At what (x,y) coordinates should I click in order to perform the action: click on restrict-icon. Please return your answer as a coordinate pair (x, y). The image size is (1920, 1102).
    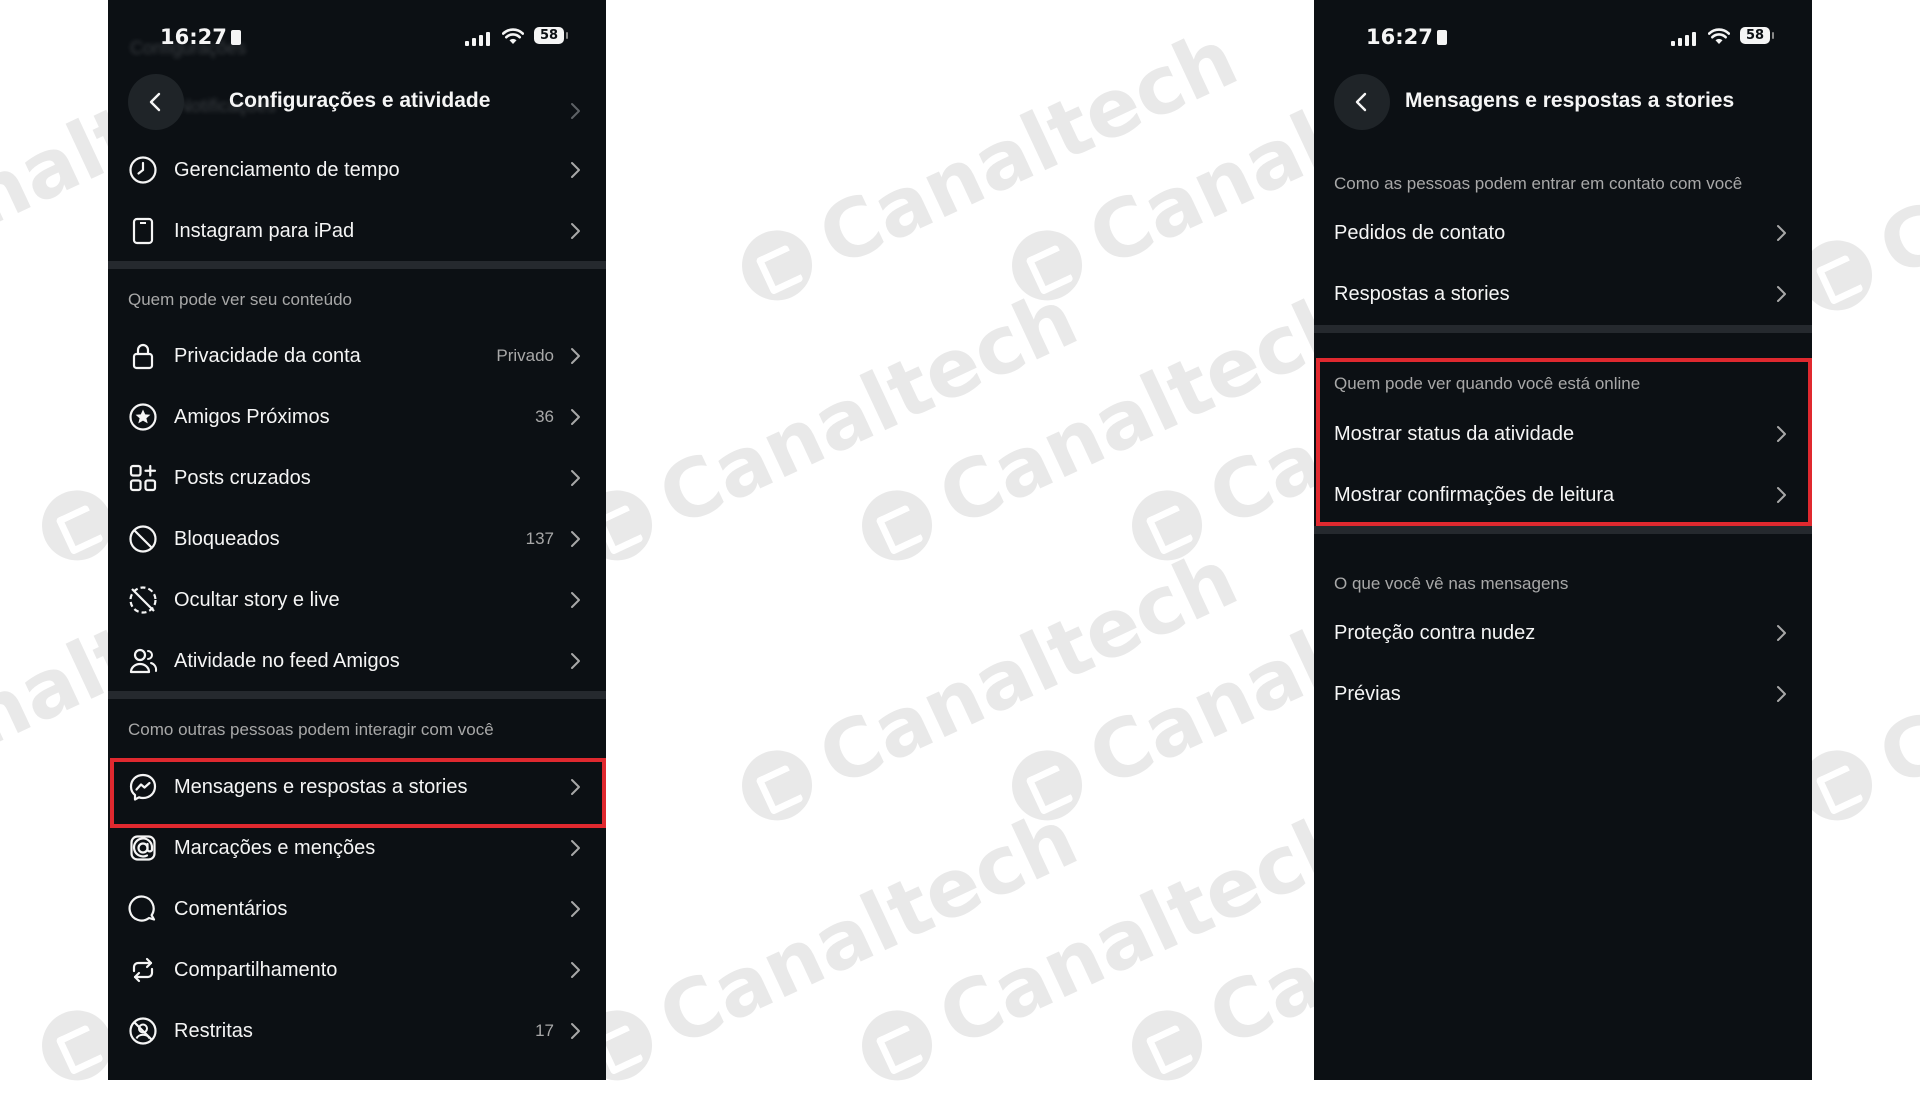
    Looking at the image, I should click on (143, 1031).